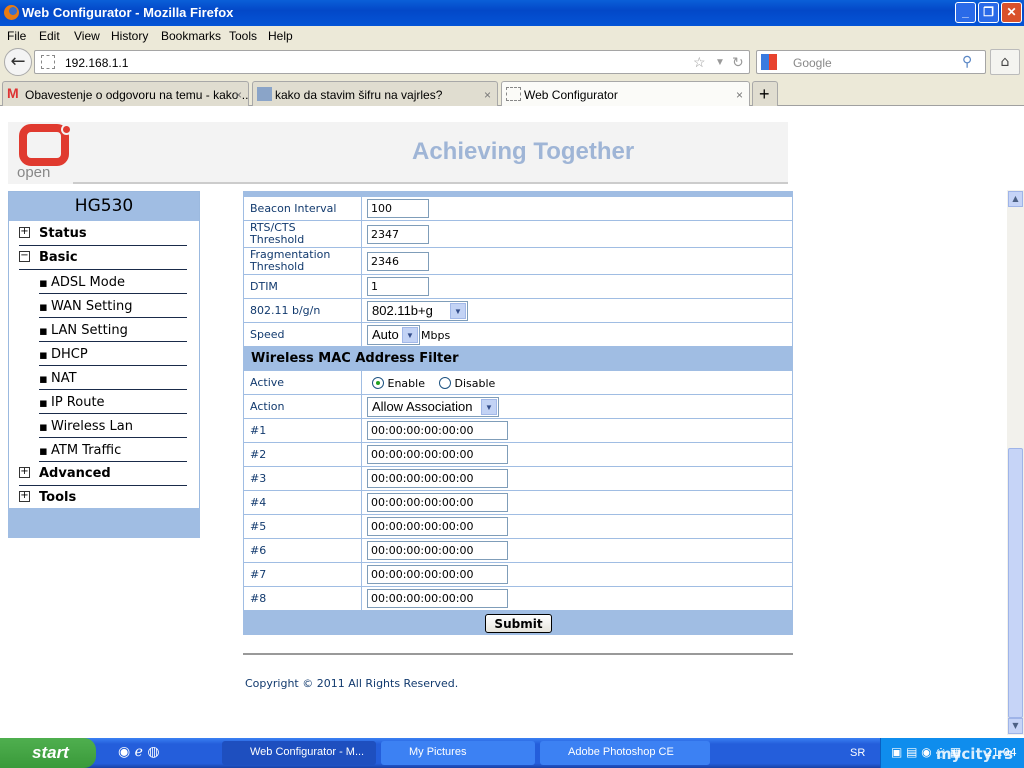 This screenshot has height=768, width=1024. Describe the element at coordinates (128, 12) in the screenshot. I see `window-title: Web Configurator - Mozilla Firefox` at that location.